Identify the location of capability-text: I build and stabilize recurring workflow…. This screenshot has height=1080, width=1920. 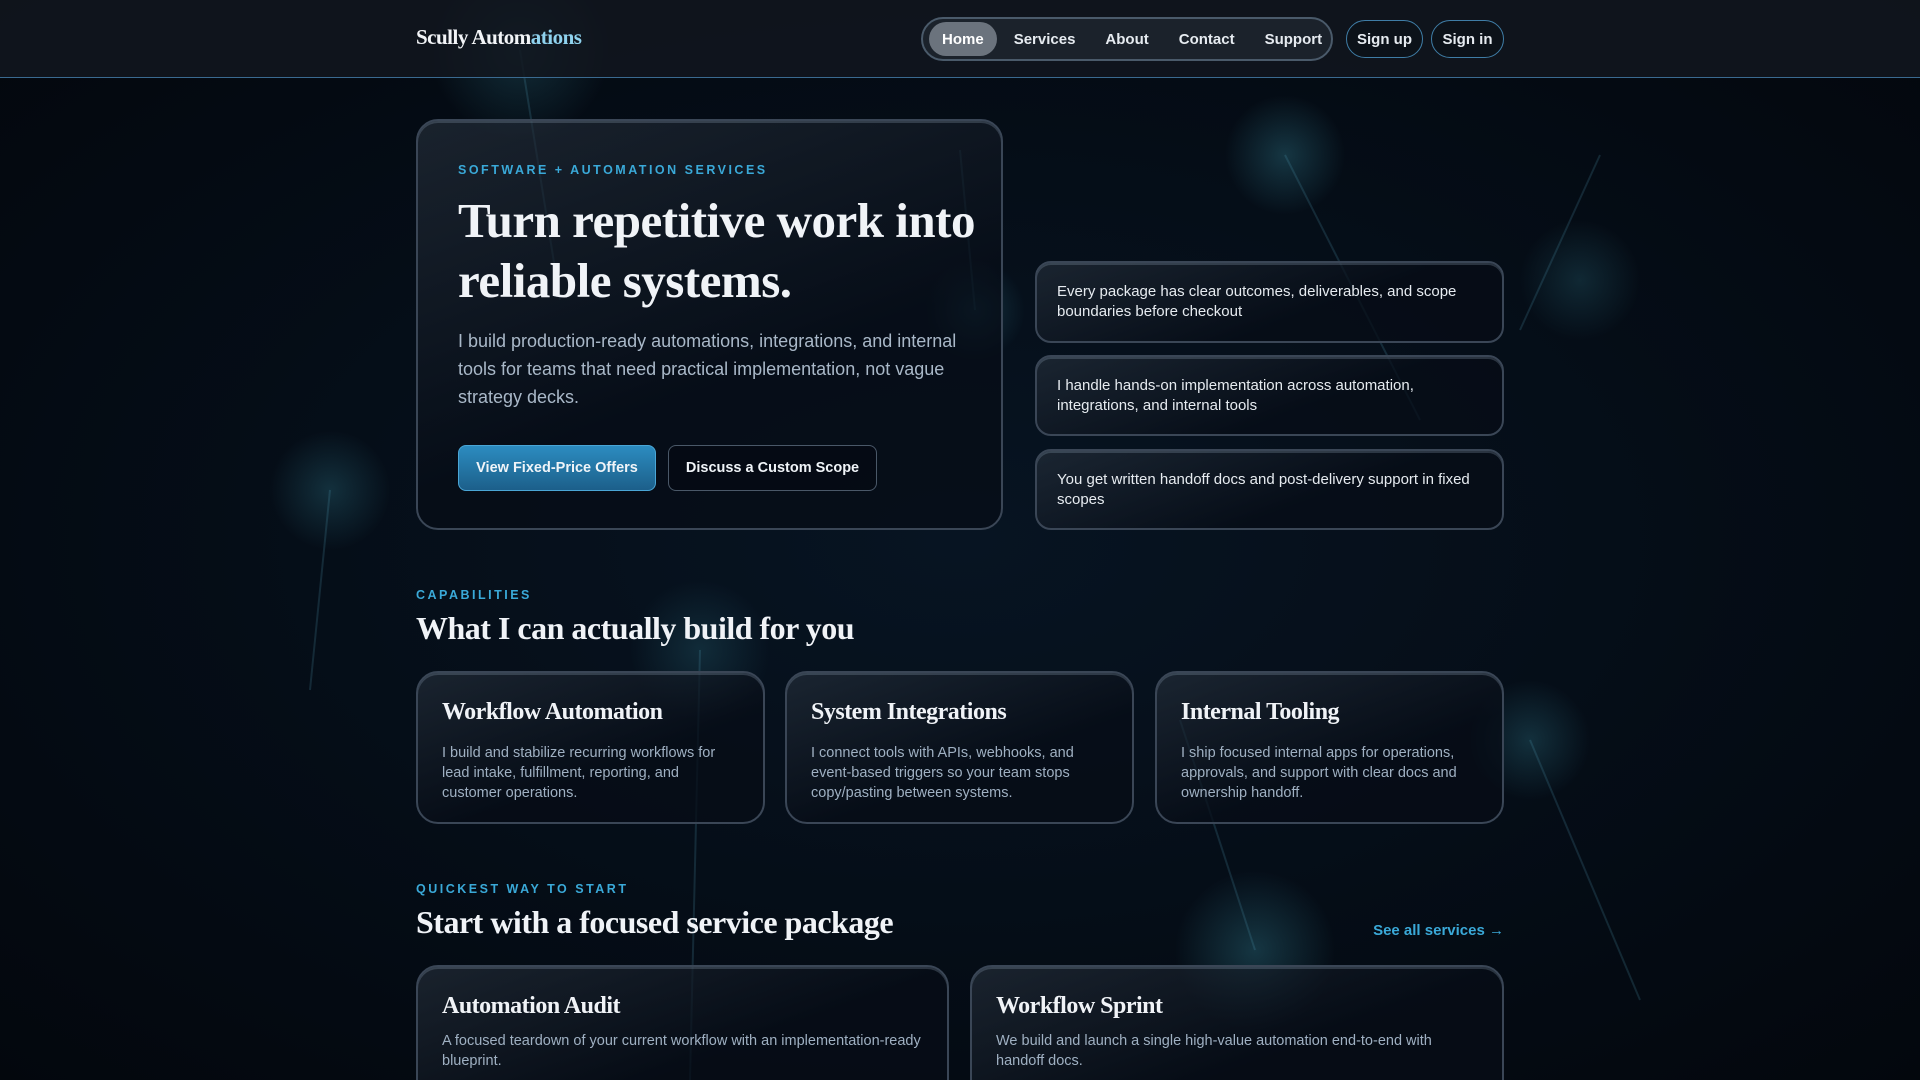
(579, 773).